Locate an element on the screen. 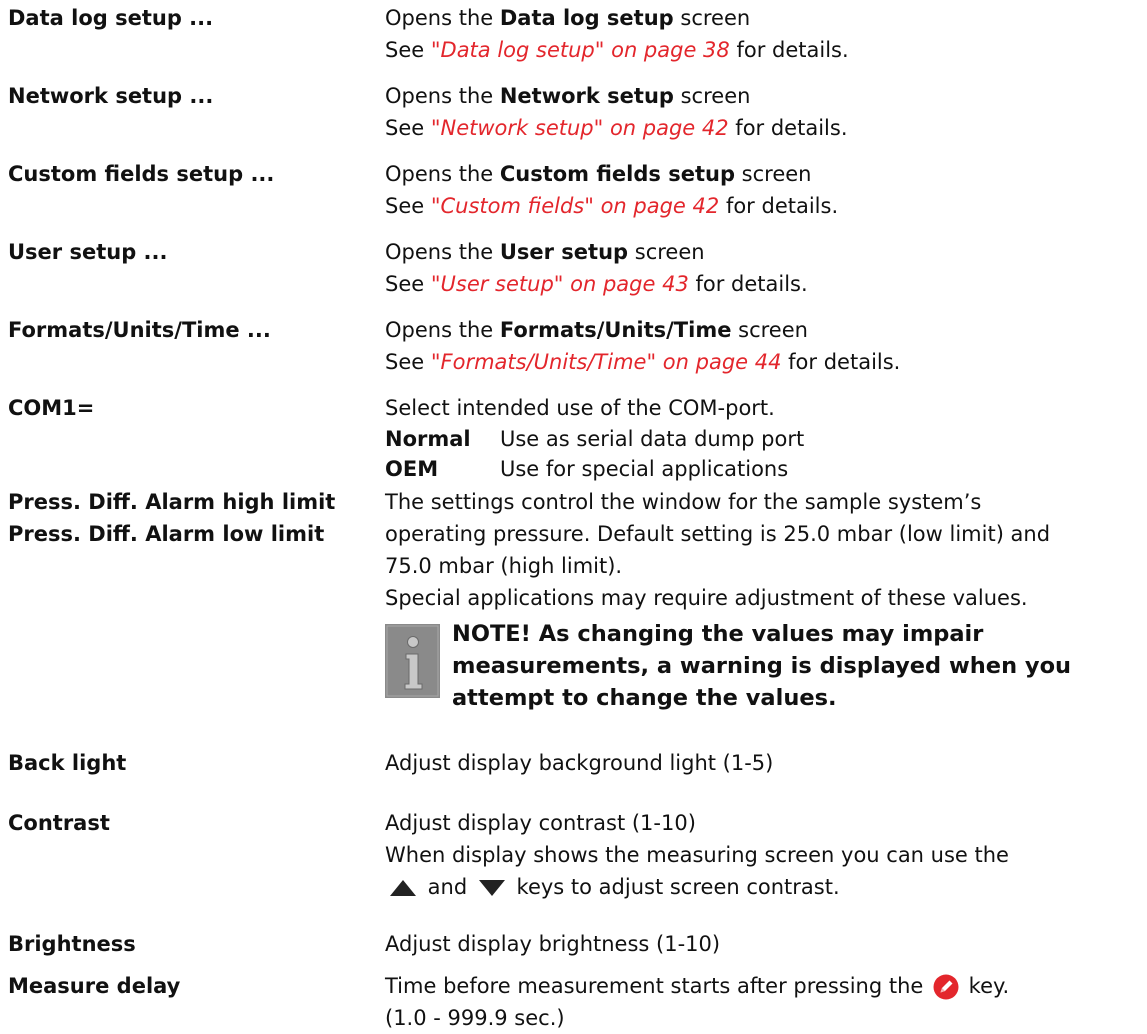 This screenshot has width=1147, height=1034. term: Measure delay is located at coordinates (94, 986).